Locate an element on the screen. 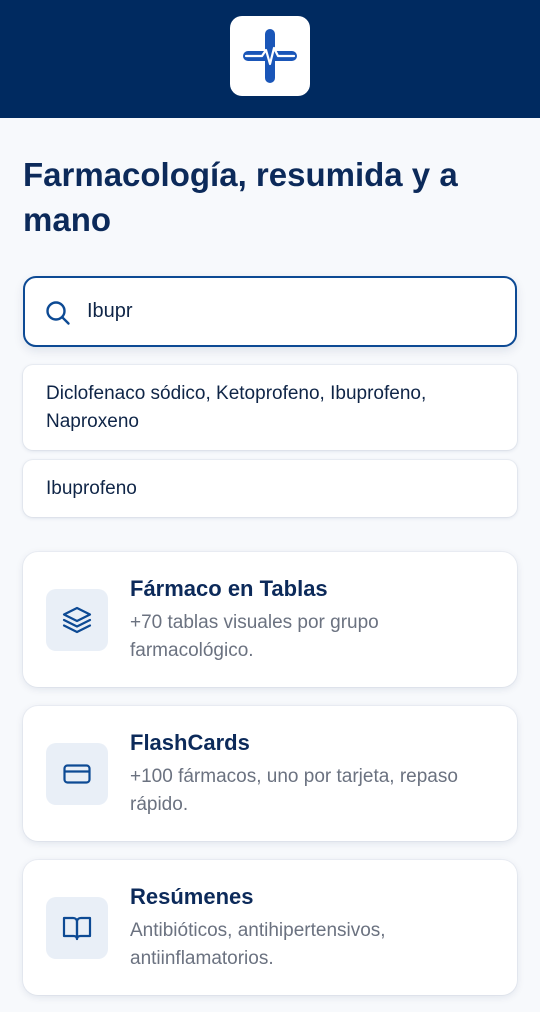 The height and width of the screenshot is (1012, 540). book-icon is located at coordinates (77, 928).